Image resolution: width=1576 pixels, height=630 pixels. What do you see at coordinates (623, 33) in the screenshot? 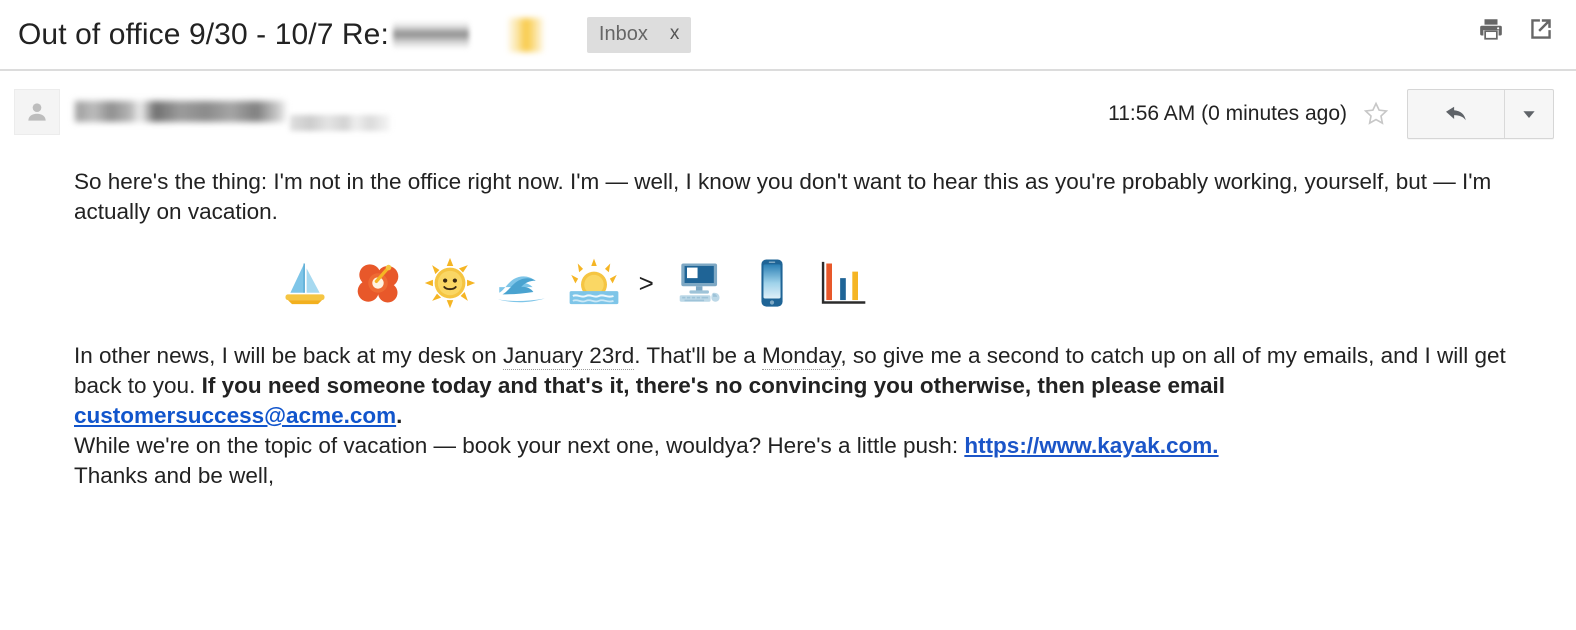
I see `label-chip-name: Inbox` at bounding box center [623, 33].